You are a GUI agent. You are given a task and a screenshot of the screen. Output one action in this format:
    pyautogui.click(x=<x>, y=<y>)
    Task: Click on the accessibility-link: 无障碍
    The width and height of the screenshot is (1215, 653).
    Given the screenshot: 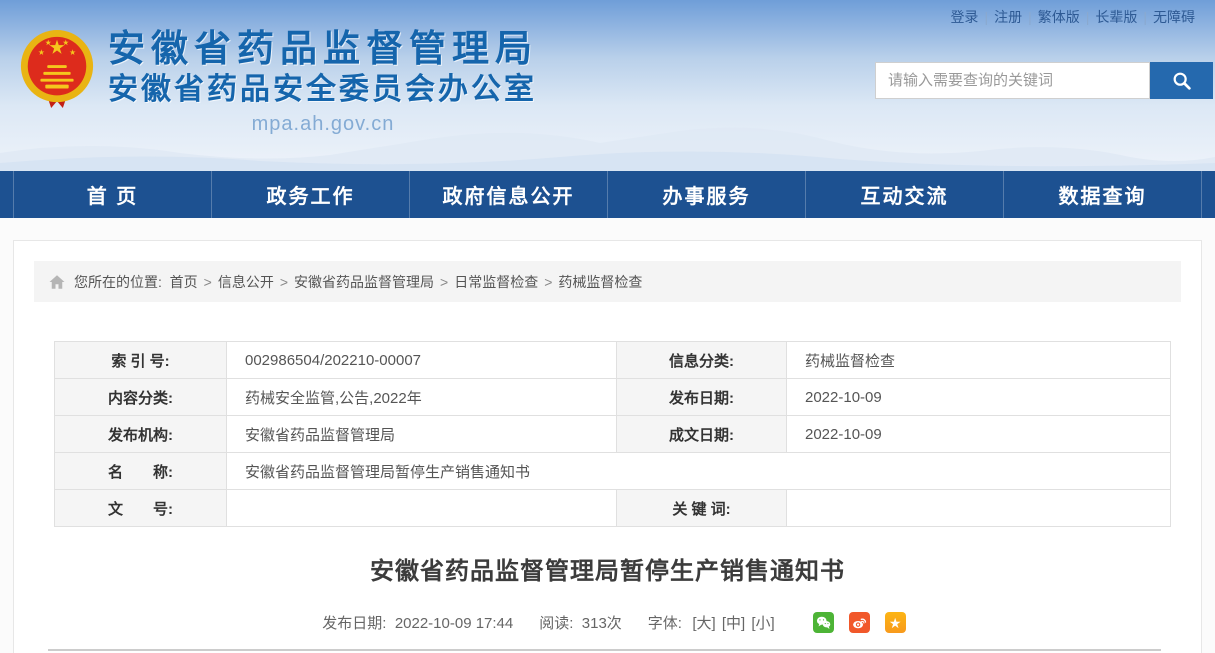 What is the action you would take?
    pyautogui.click(x=1174, y=17)
    